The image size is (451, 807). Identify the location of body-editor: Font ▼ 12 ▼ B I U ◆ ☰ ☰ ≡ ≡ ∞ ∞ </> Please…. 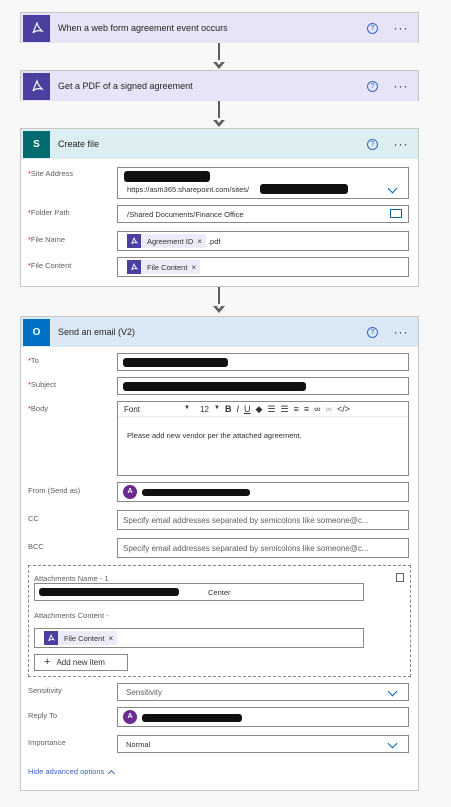
(263, 438).